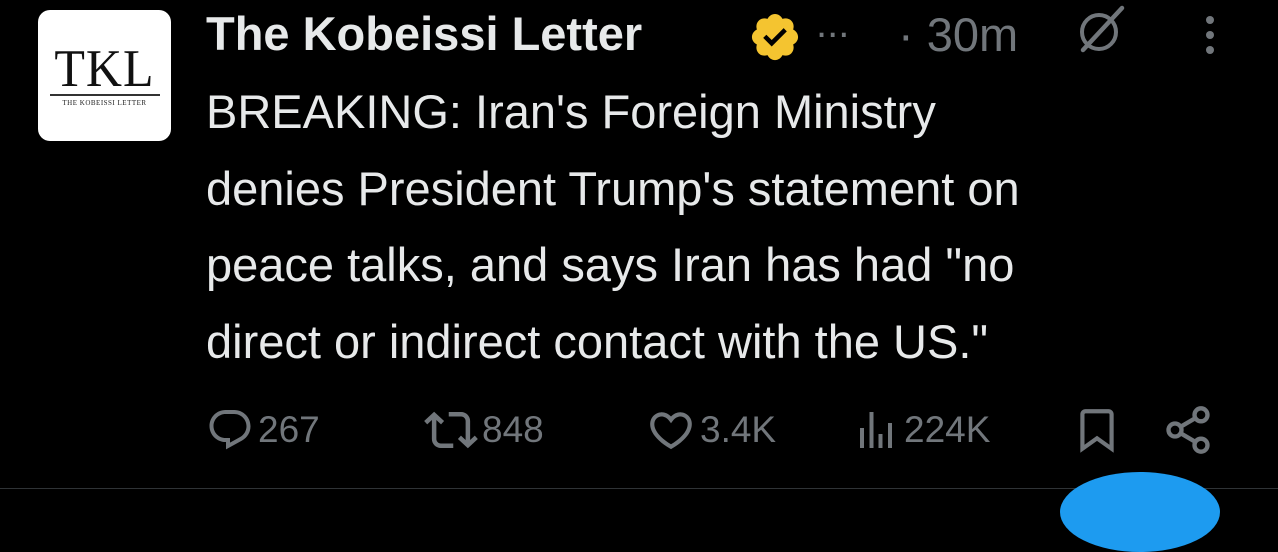 The image size is (1278, 552). What do you see at coordinates (1100, 30) in the screenshot?
I see `grok-icon` at bounding box center [1100, 30].